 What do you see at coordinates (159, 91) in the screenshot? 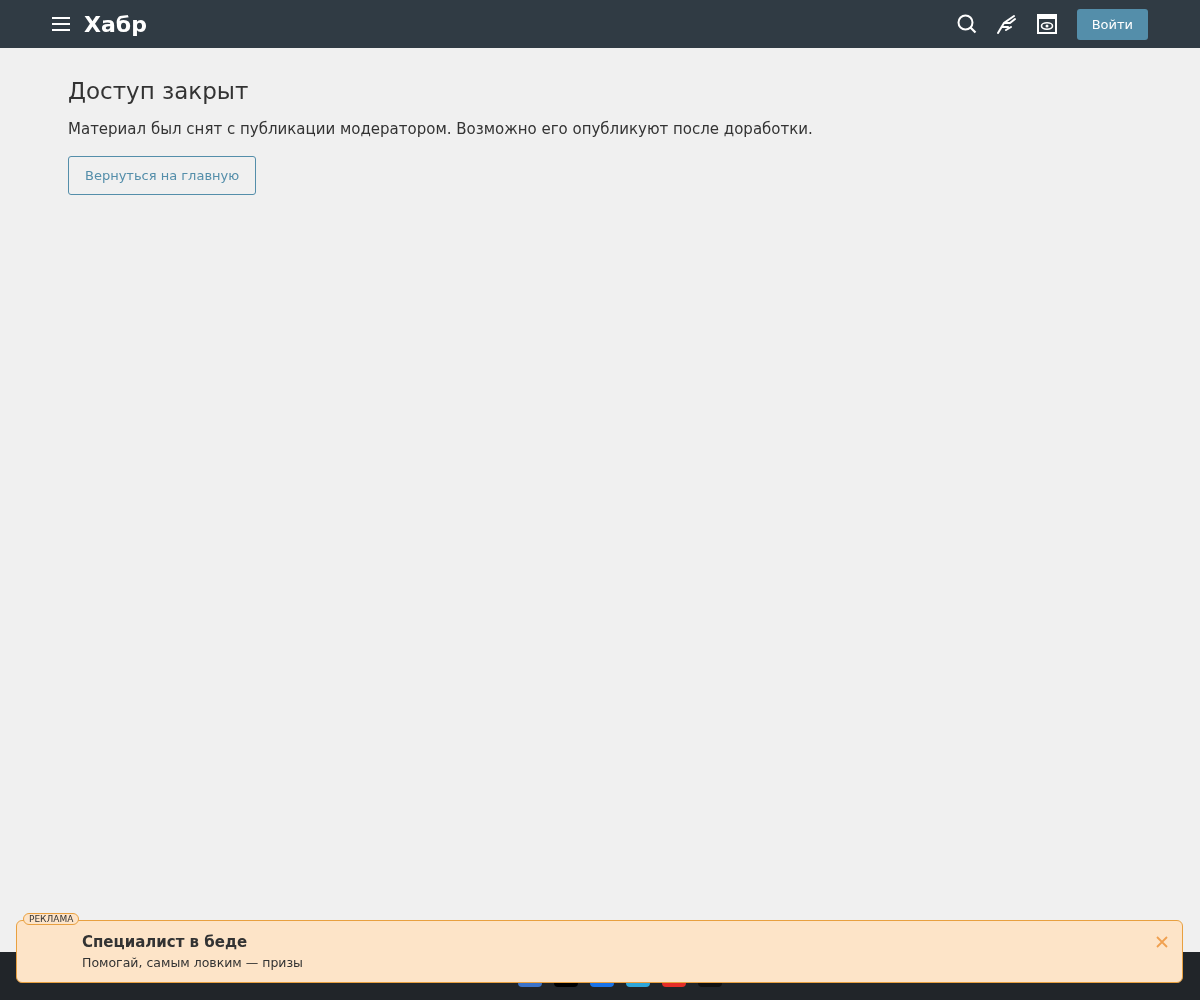
I see `page-title: Доступ закрыт` at bounding box center [159, 91].